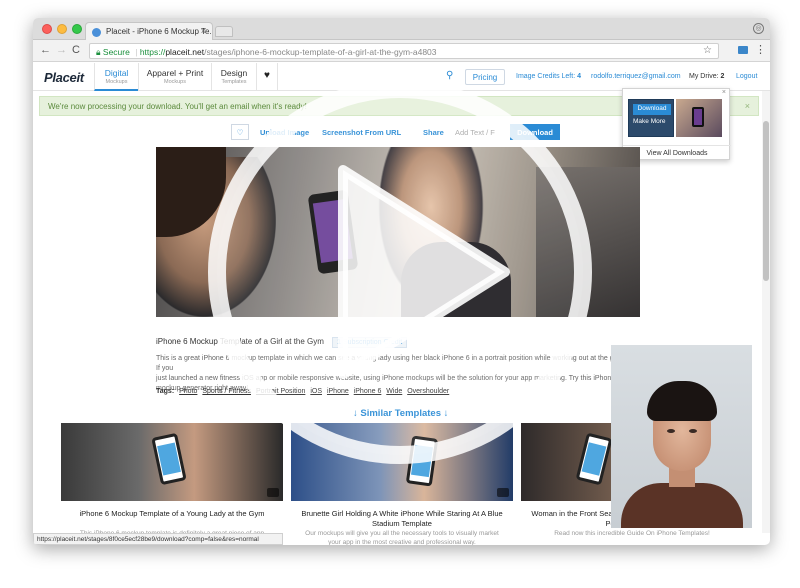  Describe the element at coordinates (588, 242) in the screenshot. I see `gym-background` at that location.